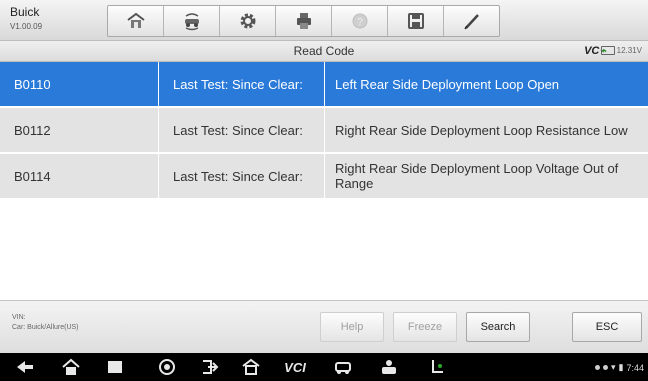 The height and width of the screenshot is (381, 648). I want to click on search-button: Search, so click(498, 327).